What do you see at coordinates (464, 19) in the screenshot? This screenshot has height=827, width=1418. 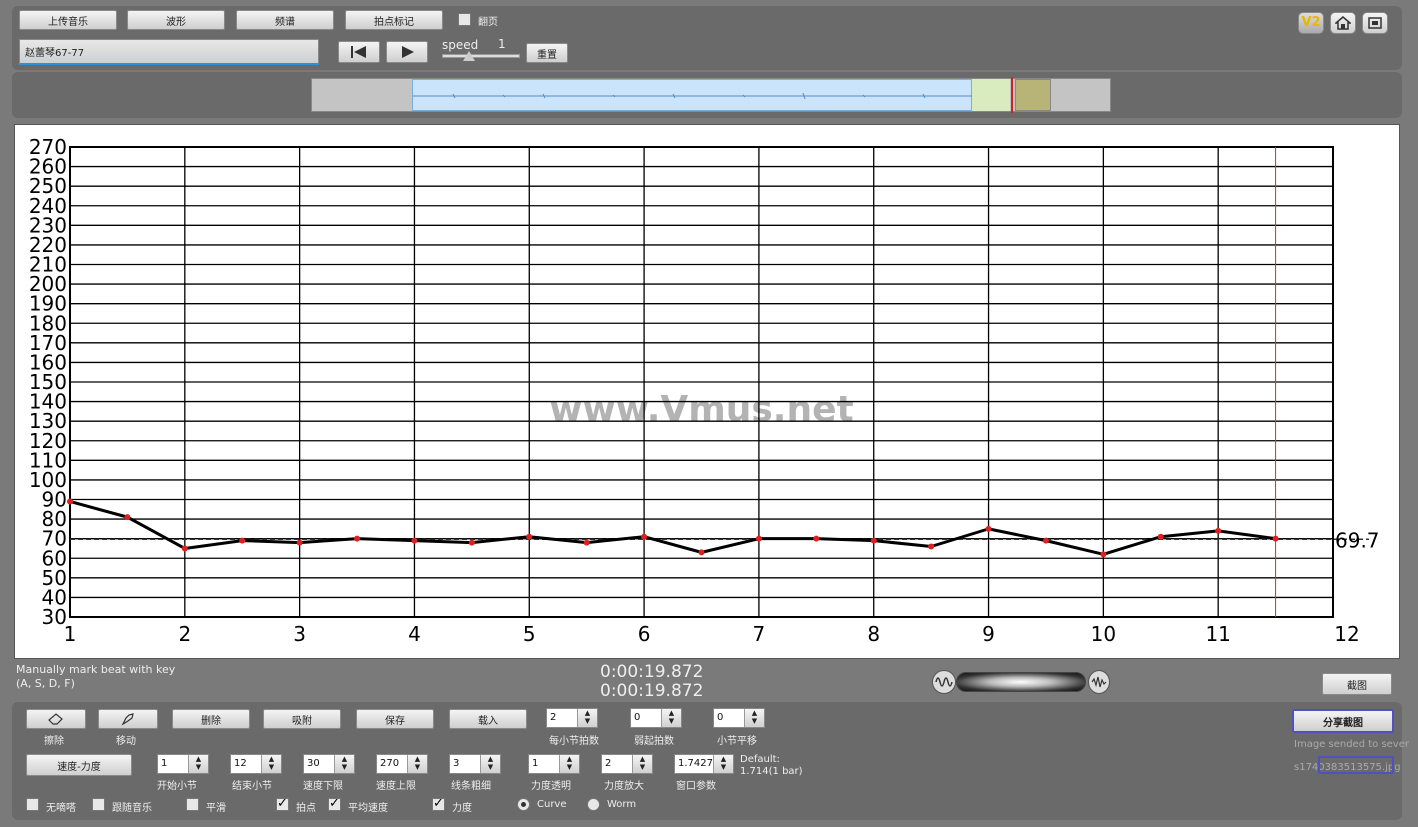 I see `page-turn-checkbox` at bounding box center [464, 19].